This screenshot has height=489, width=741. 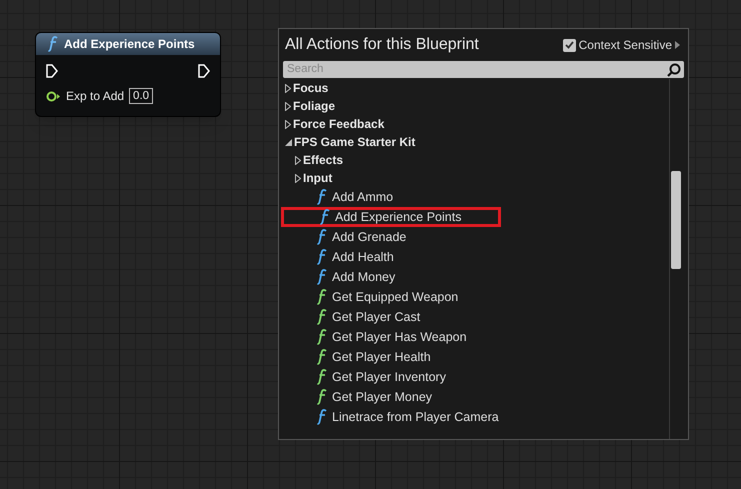 I want to click on function-icon, so click(x=53, y=44).